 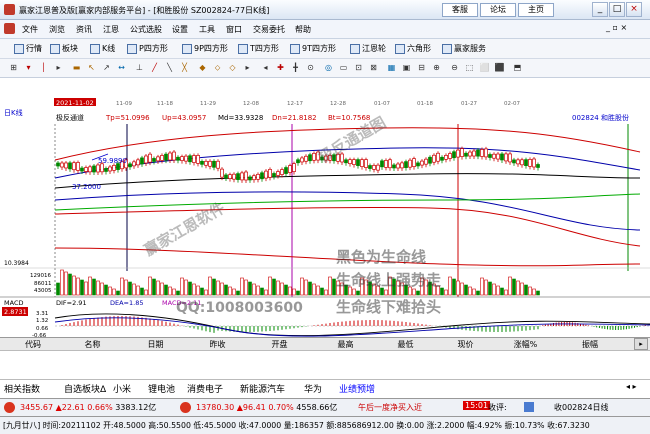 I want to click on draw-tool-icon: ◇, so click(x=232, y=68).